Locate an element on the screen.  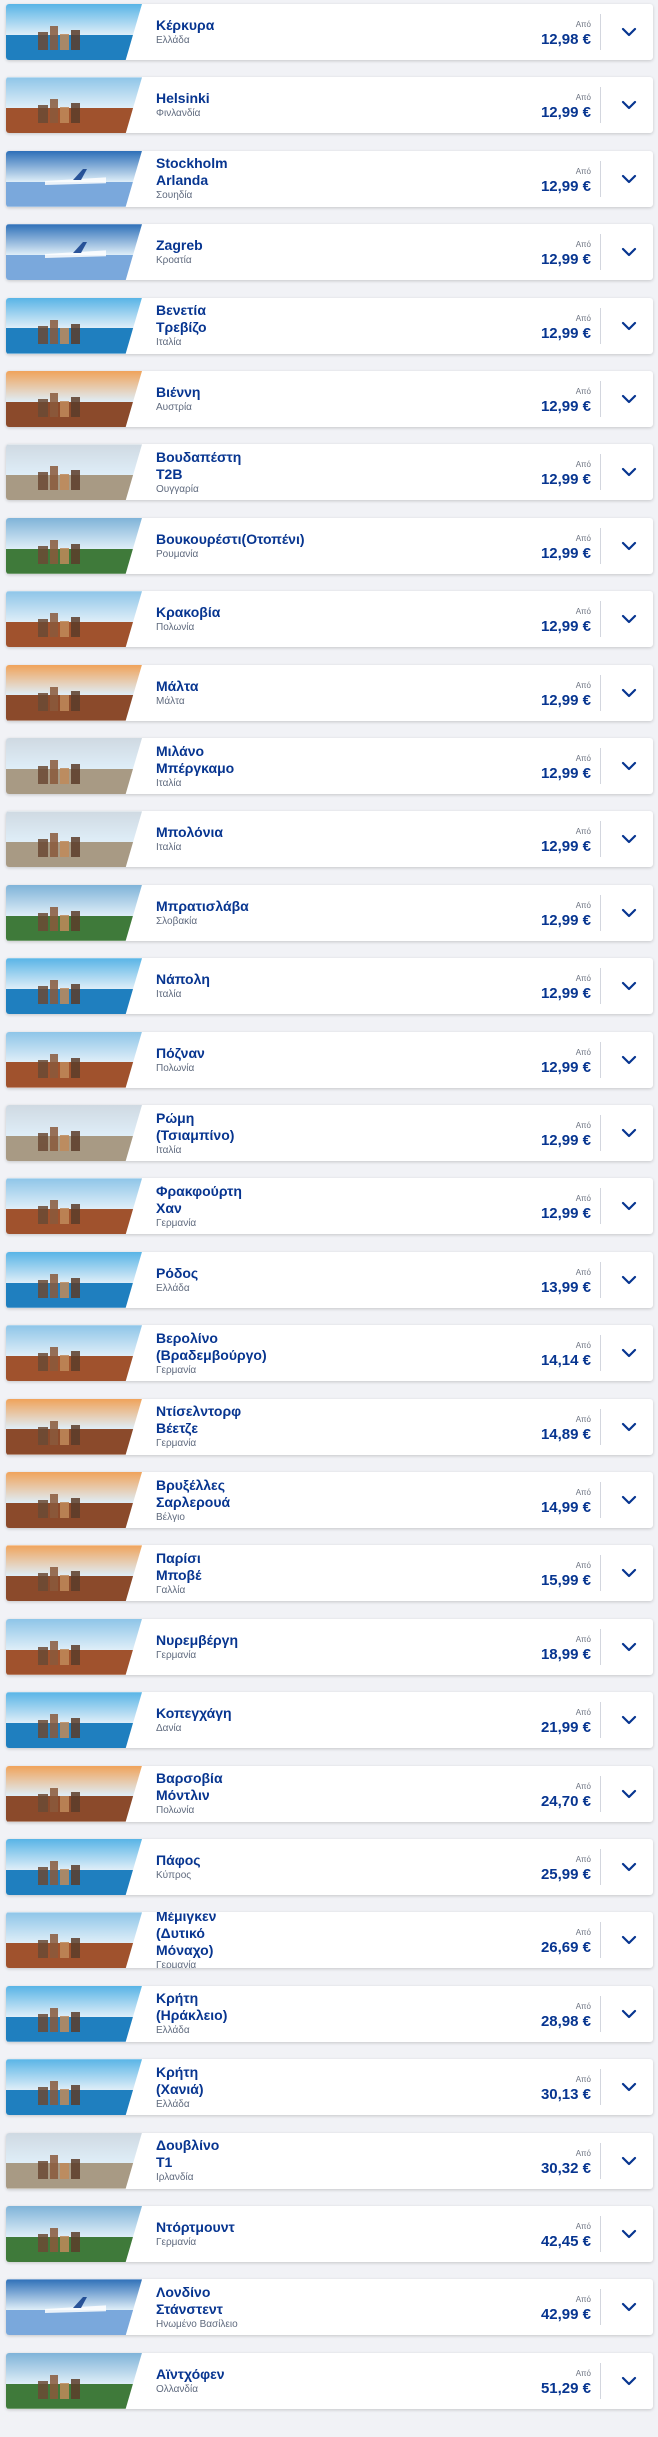
price-block: Από 28,98 € is located at coordinates (526, 2014).